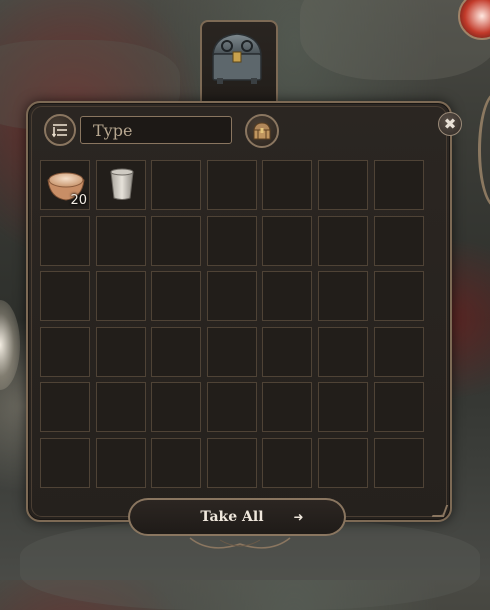 The height and width of the screenshot is (610, 490). I want to click on bottom-flourish, so click(240, 543).